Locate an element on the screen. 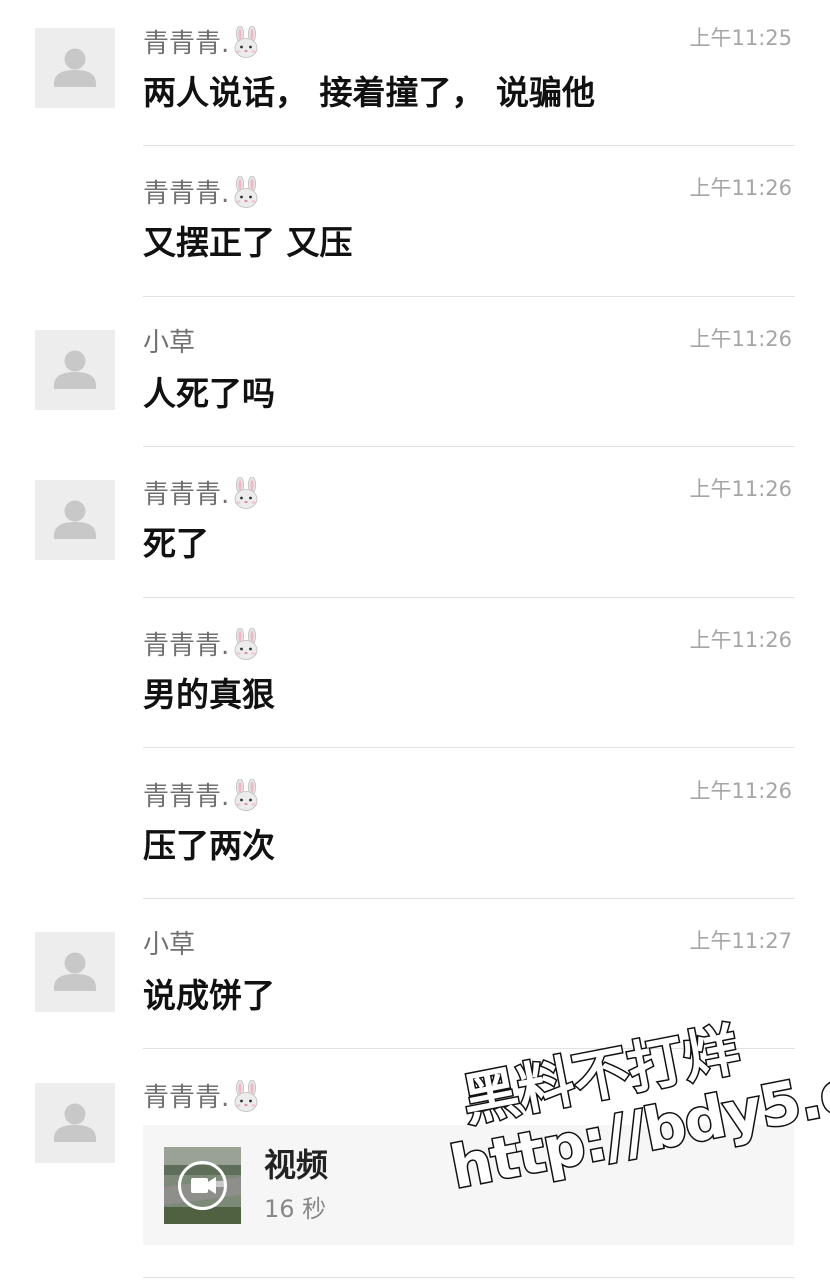 This screenshot has width=830, height=1280. message-text: 死了 is located at coordinates (176, 543).